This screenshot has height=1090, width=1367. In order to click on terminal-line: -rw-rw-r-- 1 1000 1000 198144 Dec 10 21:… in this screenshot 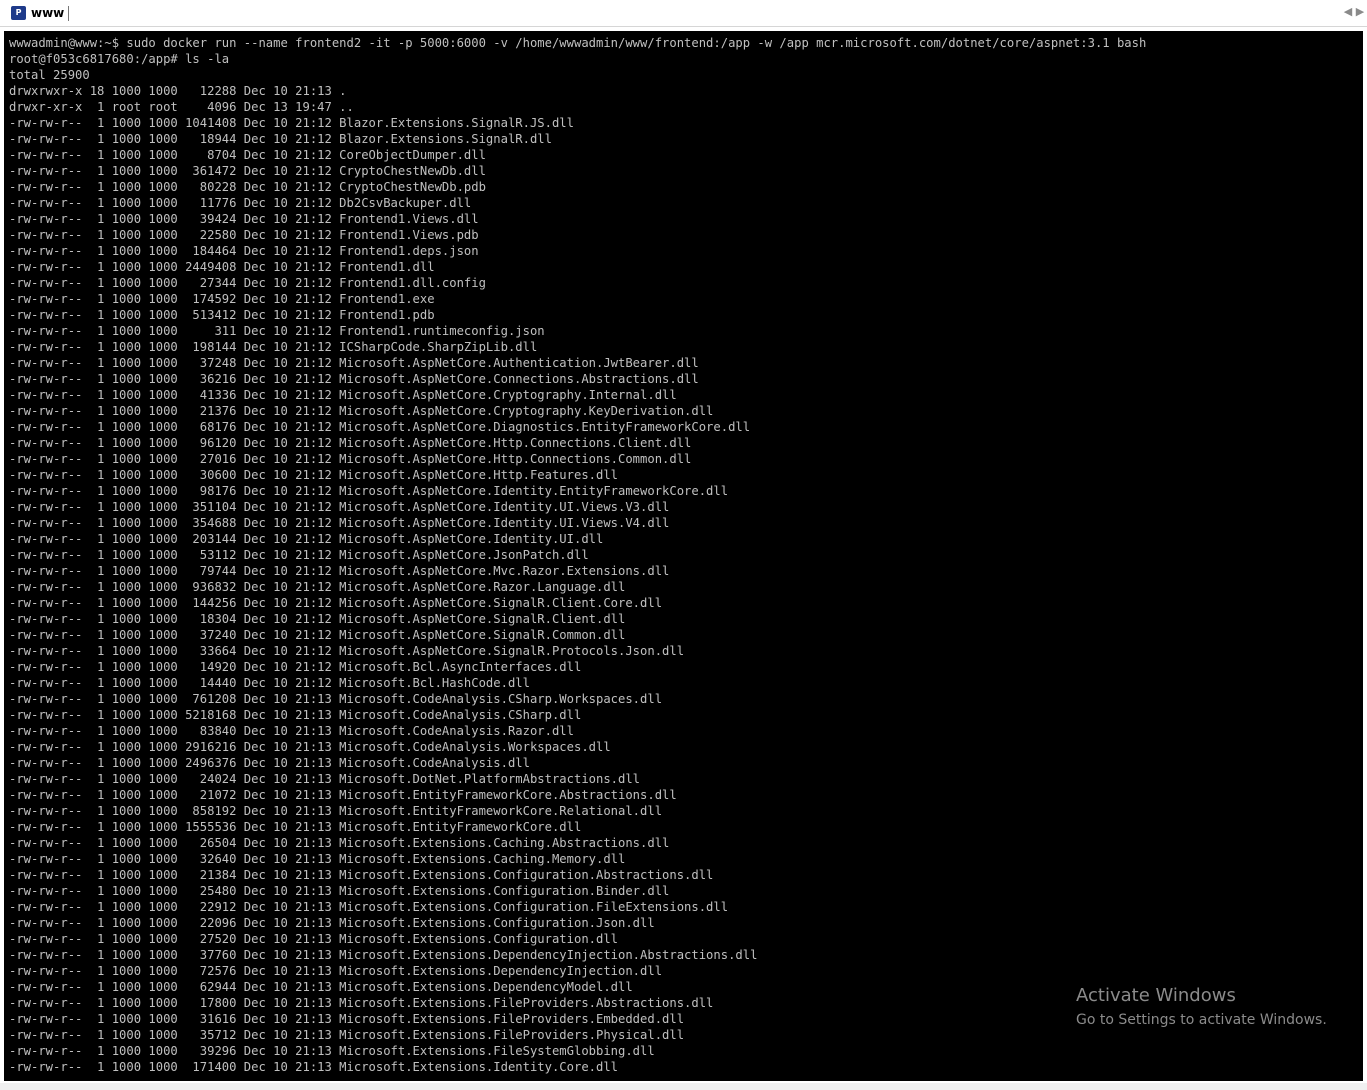, I will do `click(273, 347)`.